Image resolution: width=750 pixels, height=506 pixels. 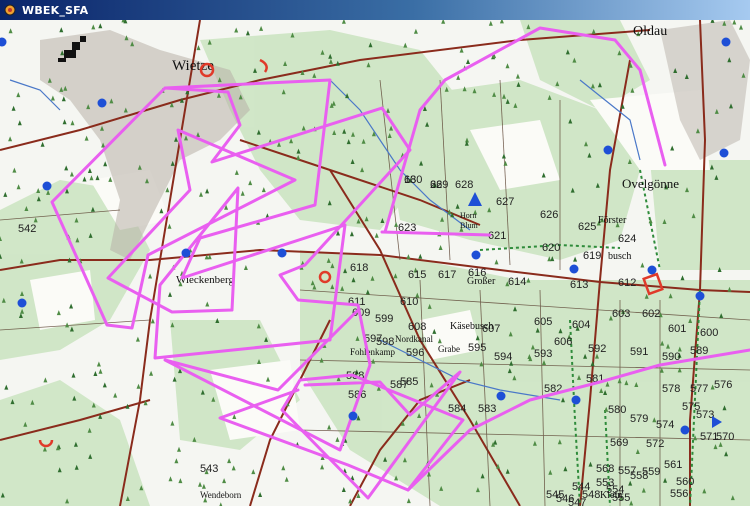 I want to click on grid-number: 617, so click(x=447, y=275).